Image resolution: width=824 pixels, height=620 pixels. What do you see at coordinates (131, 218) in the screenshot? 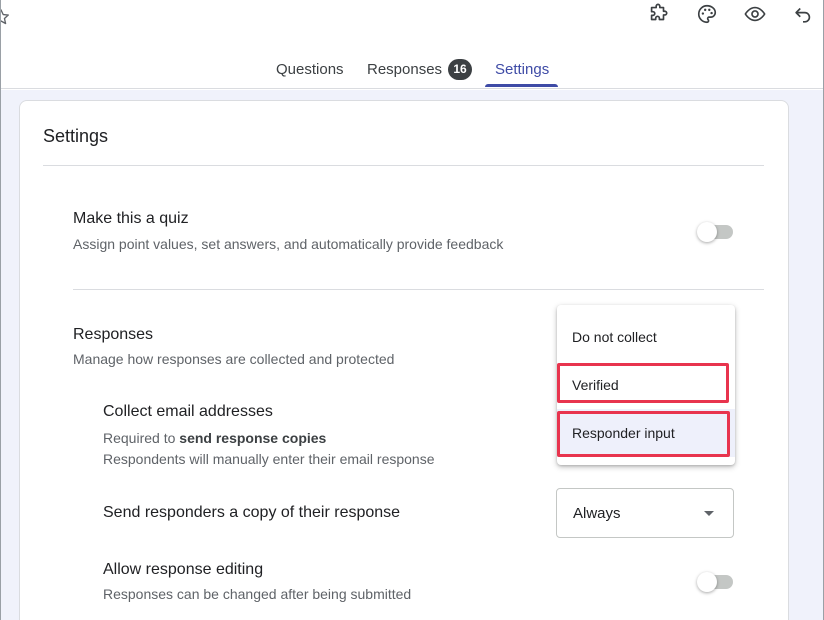
I see `quiz-setting-title: Make this a quiz` at bounding box center [131, 218].